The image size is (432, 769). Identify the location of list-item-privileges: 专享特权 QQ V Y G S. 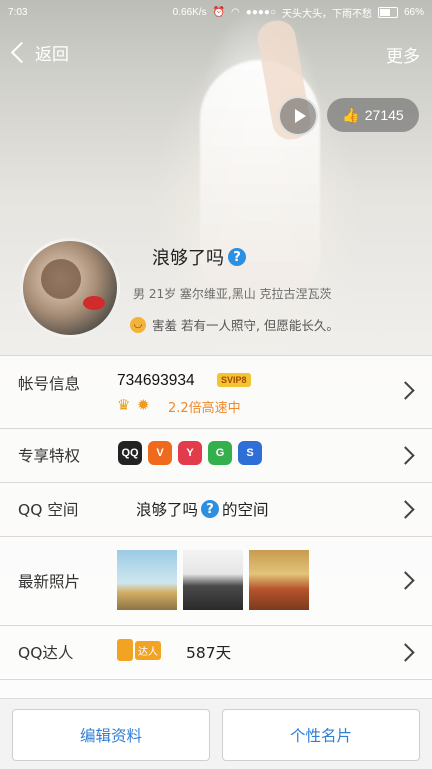
(216, 455).